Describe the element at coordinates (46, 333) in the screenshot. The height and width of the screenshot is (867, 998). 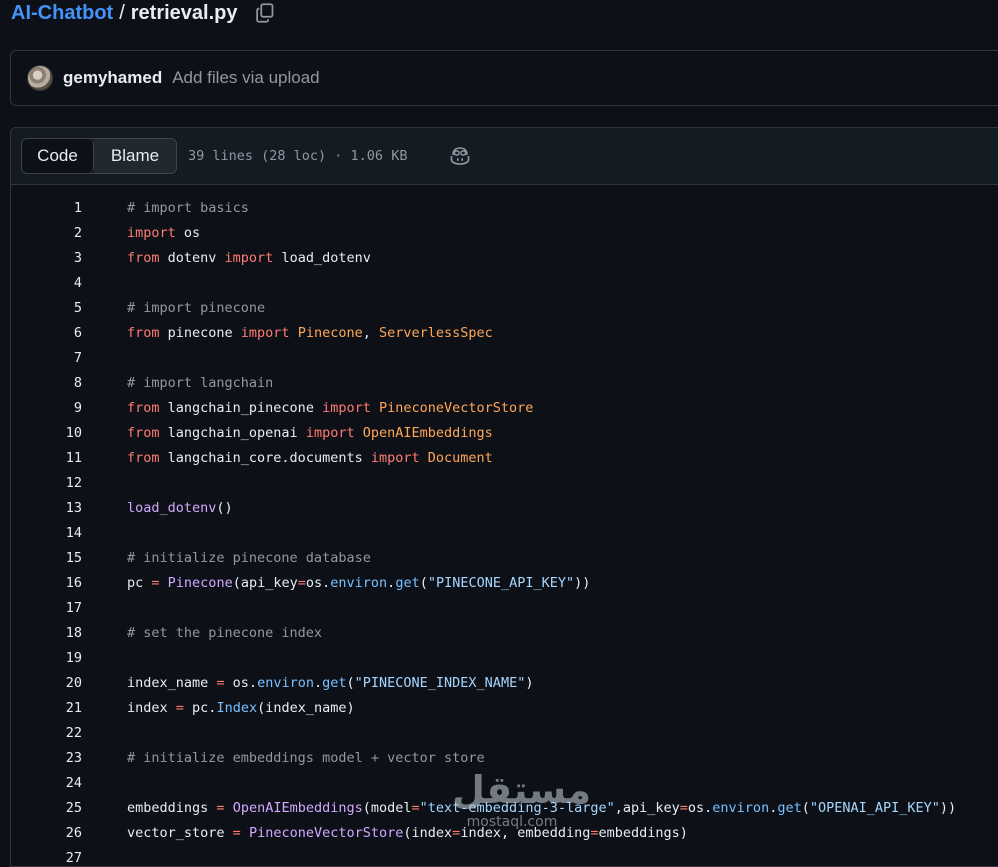
I see `line-number: 6` at that location.